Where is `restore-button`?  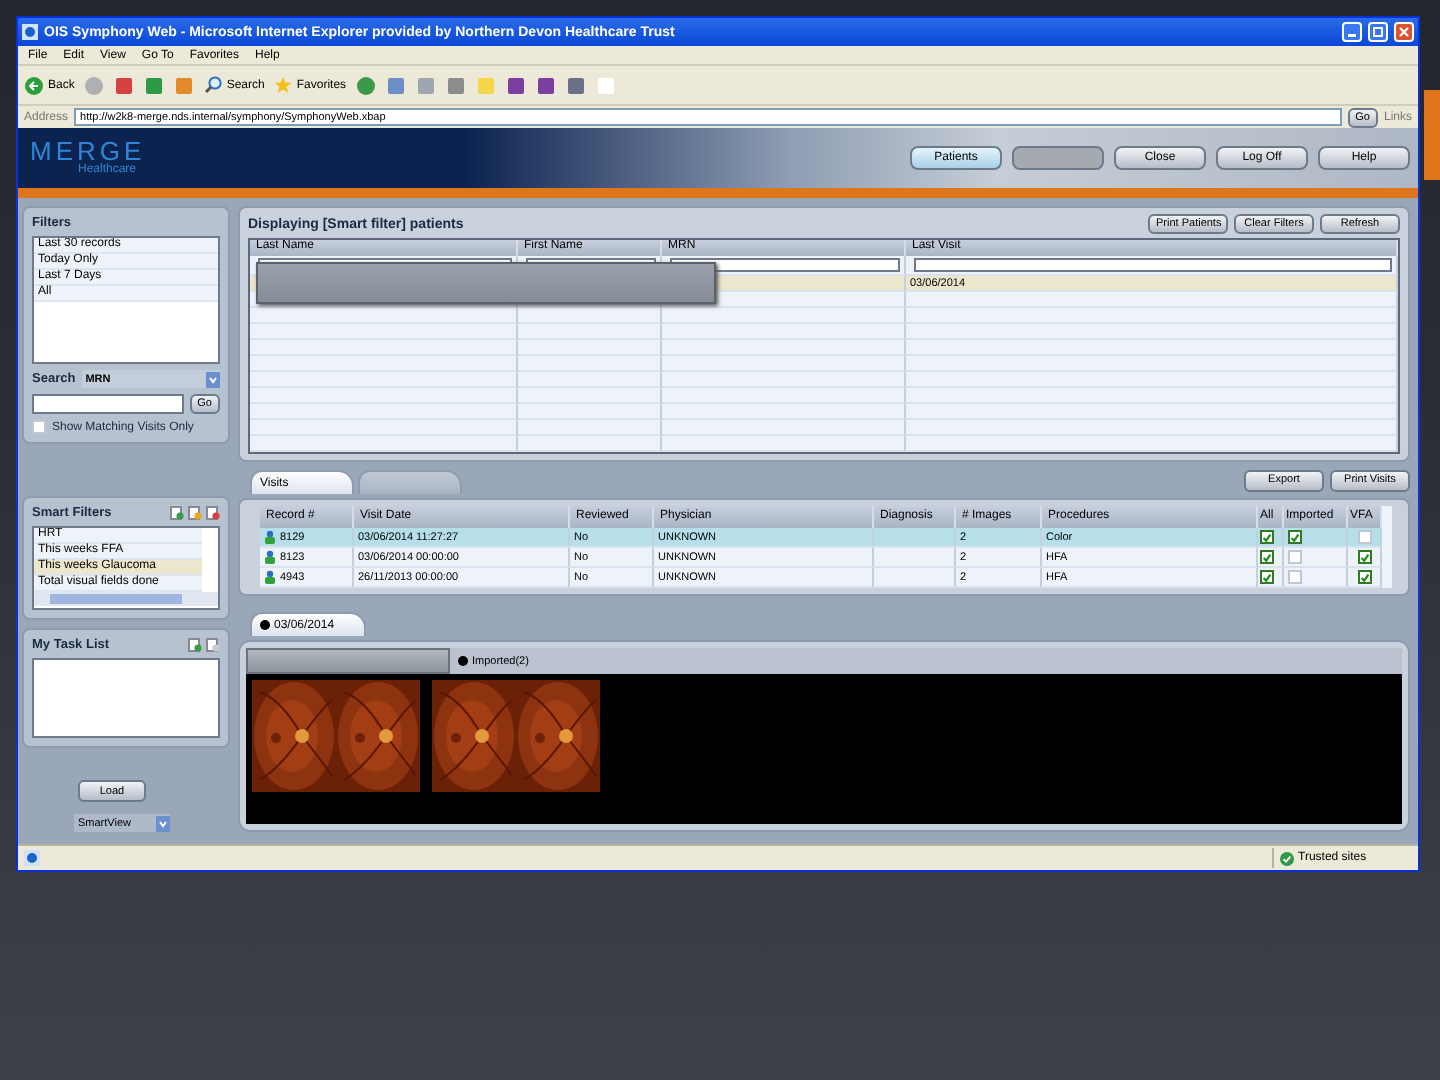 restore-button is located at coordinates (1378, 32).